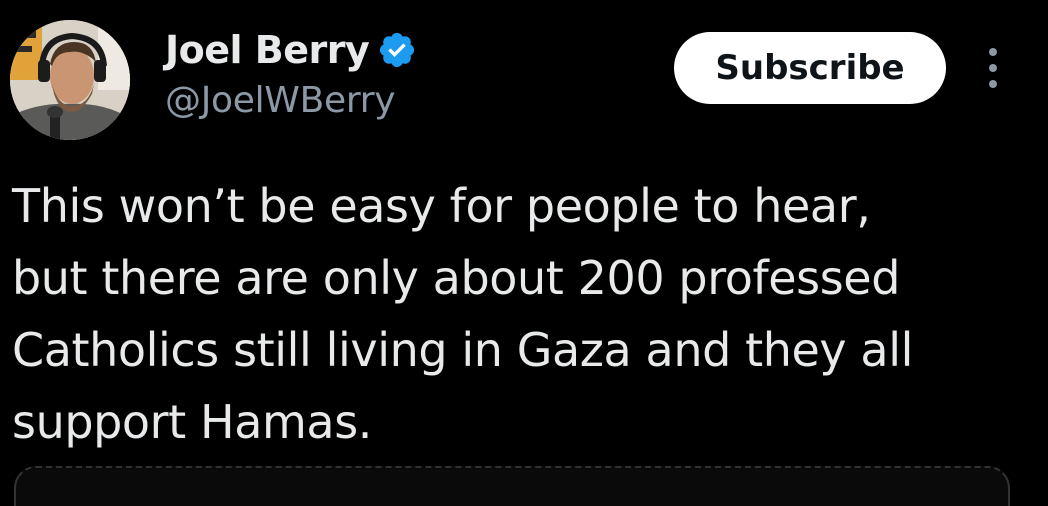 This screenshot has height=506, width=1048. Describe the element at coordinates (810, 68) in the screenshot. I see `subscribe-button: Subscribe` at that location.